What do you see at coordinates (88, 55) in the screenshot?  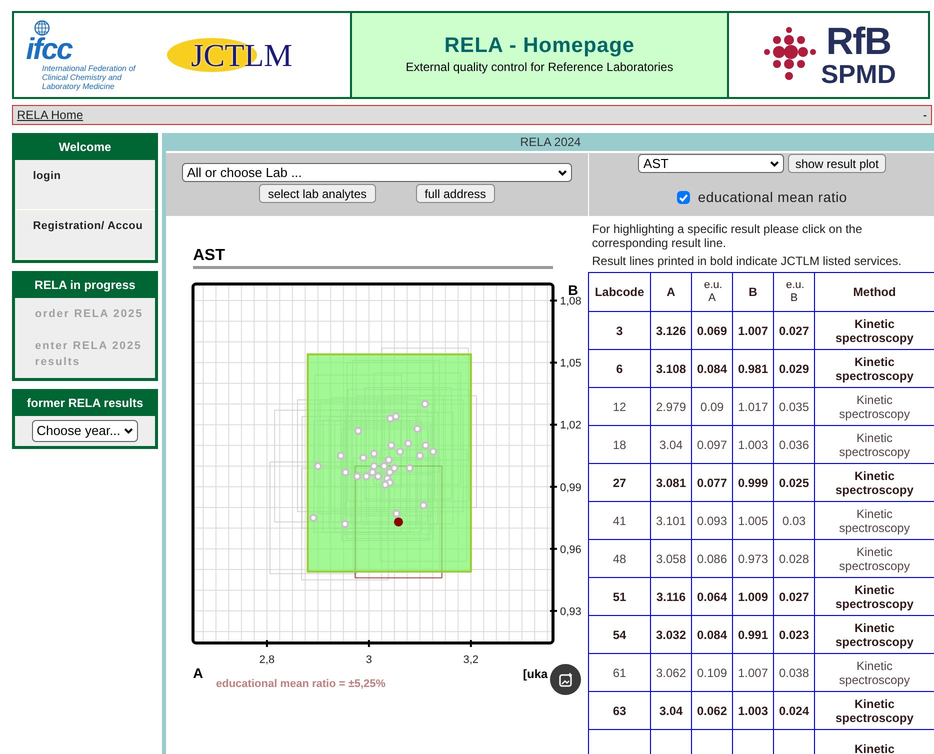 I see `ifcc-logo: ifcc International Federation of Clinical Chemistry and Laboratory Medicine` at bounding box center [88, 55].